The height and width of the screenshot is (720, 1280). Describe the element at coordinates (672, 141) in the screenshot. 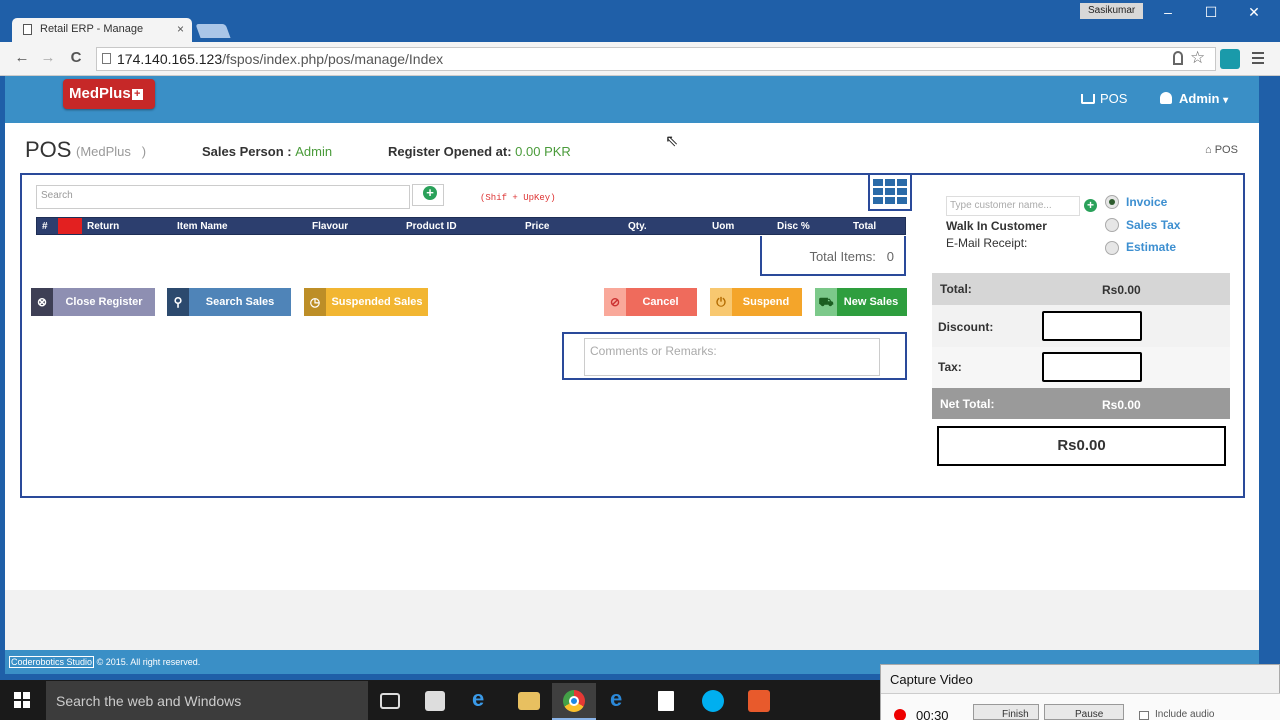

I see `mouse-cursor-icon: ⇖` at that location.